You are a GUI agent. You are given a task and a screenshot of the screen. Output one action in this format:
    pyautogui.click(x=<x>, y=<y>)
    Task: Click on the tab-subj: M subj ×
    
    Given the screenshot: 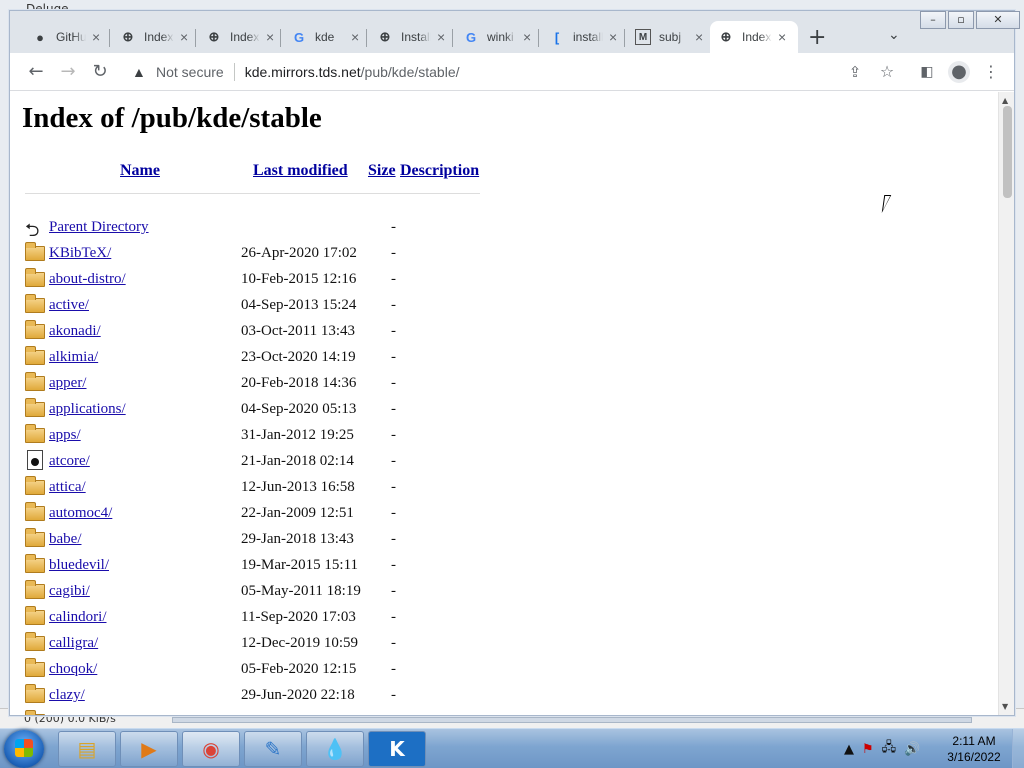 What is the action you would take?
    pyautogui.click(x=669, y=37)
    